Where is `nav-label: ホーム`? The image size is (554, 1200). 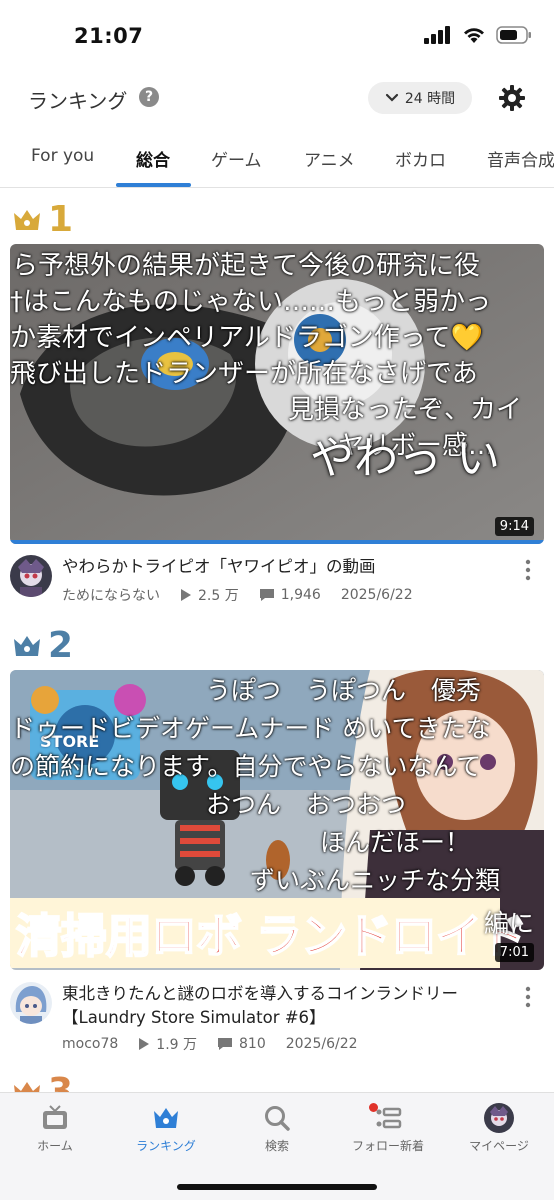 nav-label: ホーム is located at coordinates (55, 1146).